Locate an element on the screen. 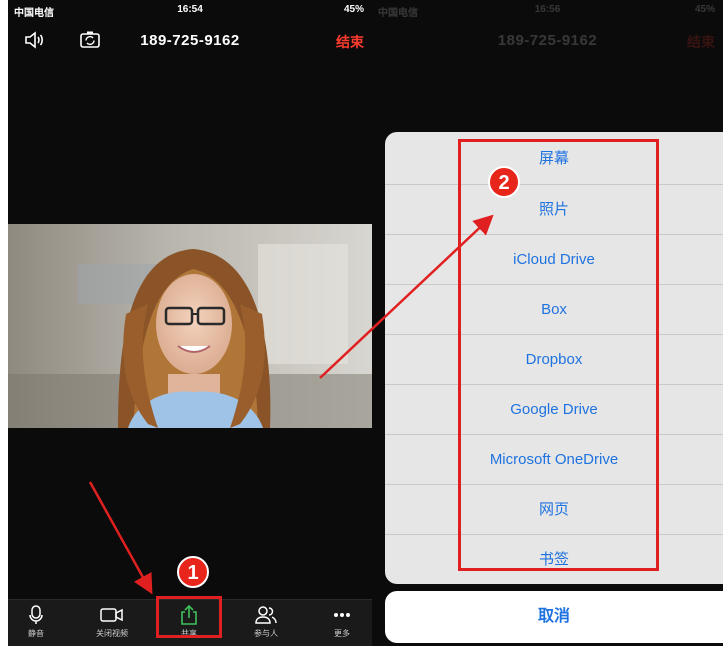 The height and width of the screenshot is (646, 723). arrow-to-share-sheet is located at coordinates (406, 296).